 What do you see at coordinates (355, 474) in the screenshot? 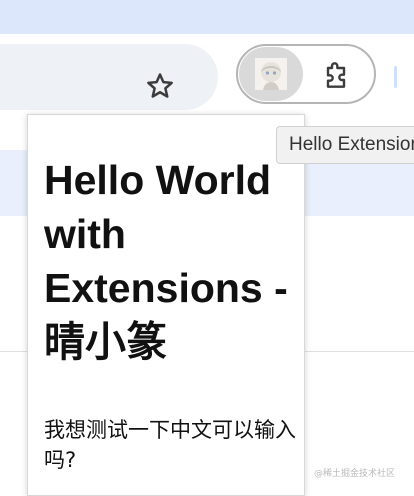
I see `watermark: @稀土掘金技术社区` at bounding box center [355, 474].